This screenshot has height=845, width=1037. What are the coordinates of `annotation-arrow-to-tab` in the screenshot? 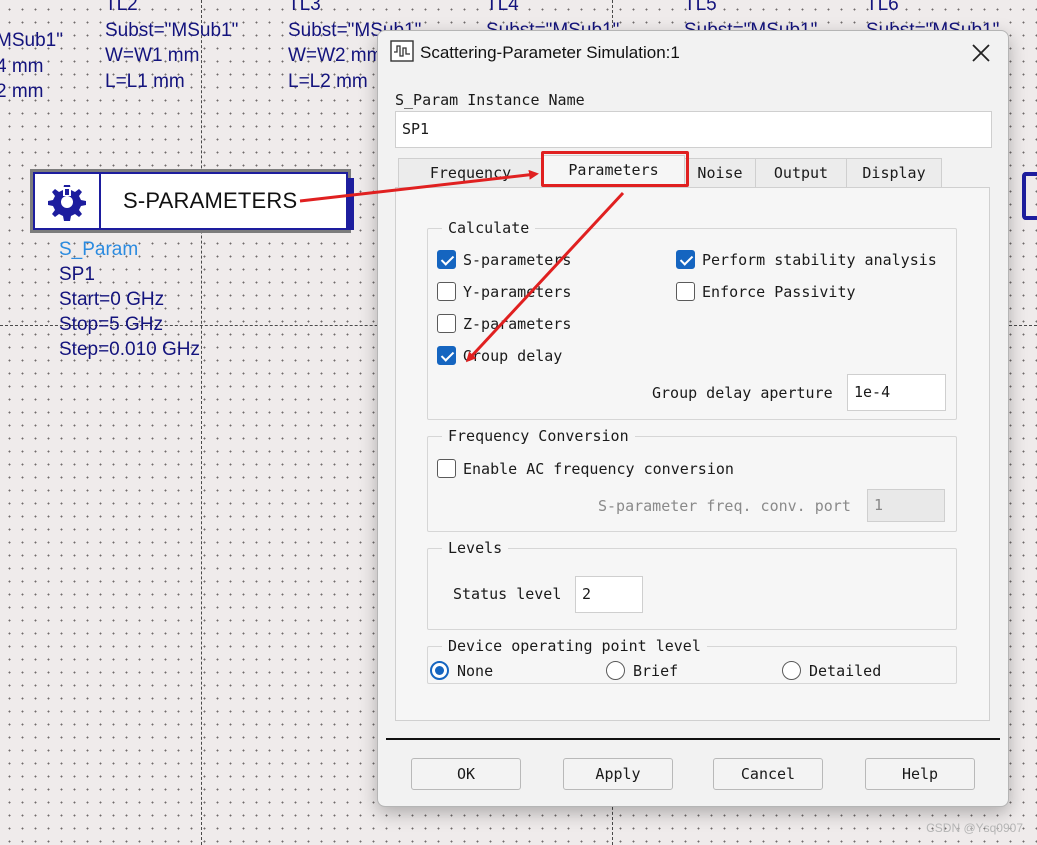 It's located at (419, 186).